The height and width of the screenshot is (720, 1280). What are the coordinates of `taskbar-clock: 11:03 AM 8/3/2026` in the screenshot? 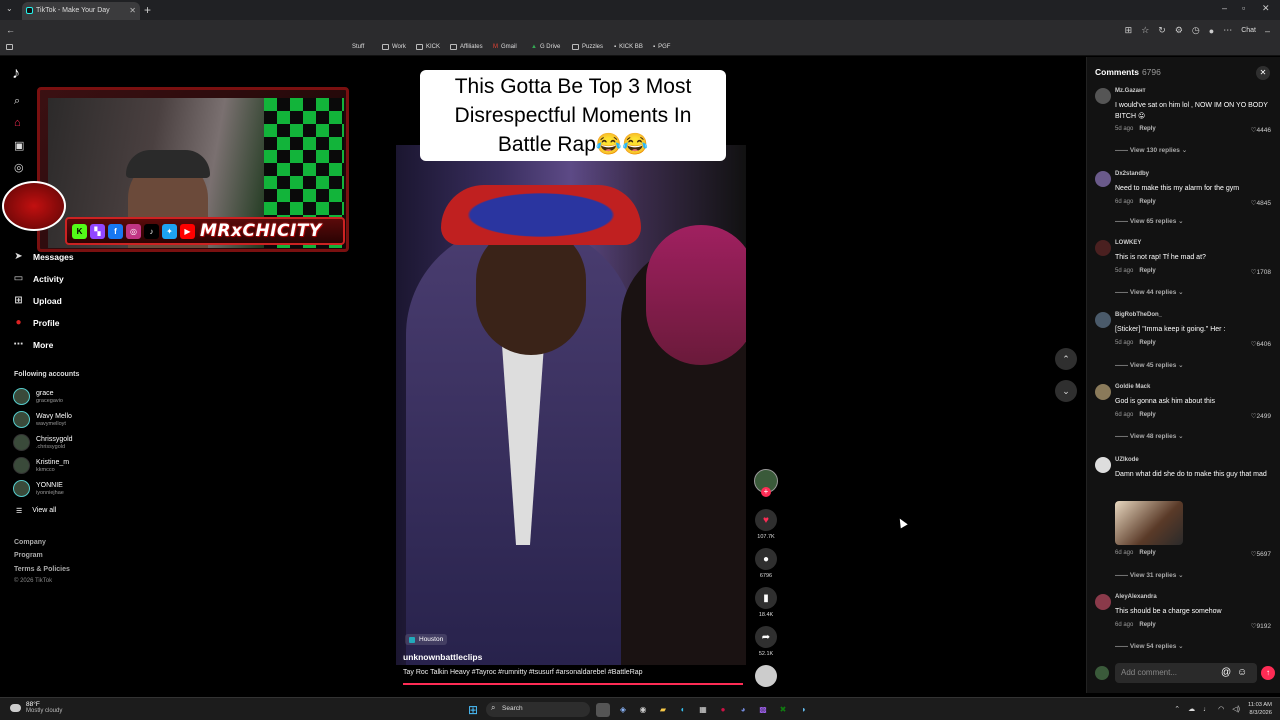 It's located at (1260, 709).